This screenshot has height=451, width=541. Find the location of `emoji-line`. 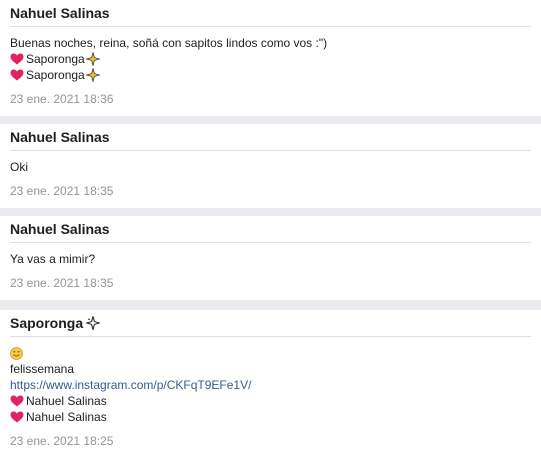

emoji-line is located at coordinates (270, 353).